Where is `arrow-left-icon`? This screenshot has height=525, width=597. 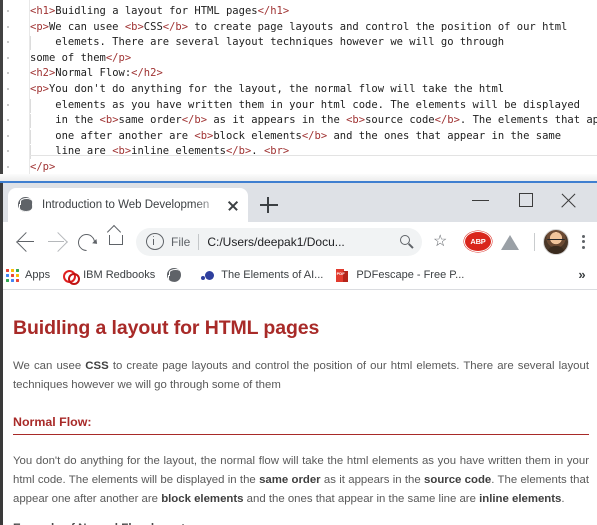
arrow-left-icon is located at coordinates (26, 242).